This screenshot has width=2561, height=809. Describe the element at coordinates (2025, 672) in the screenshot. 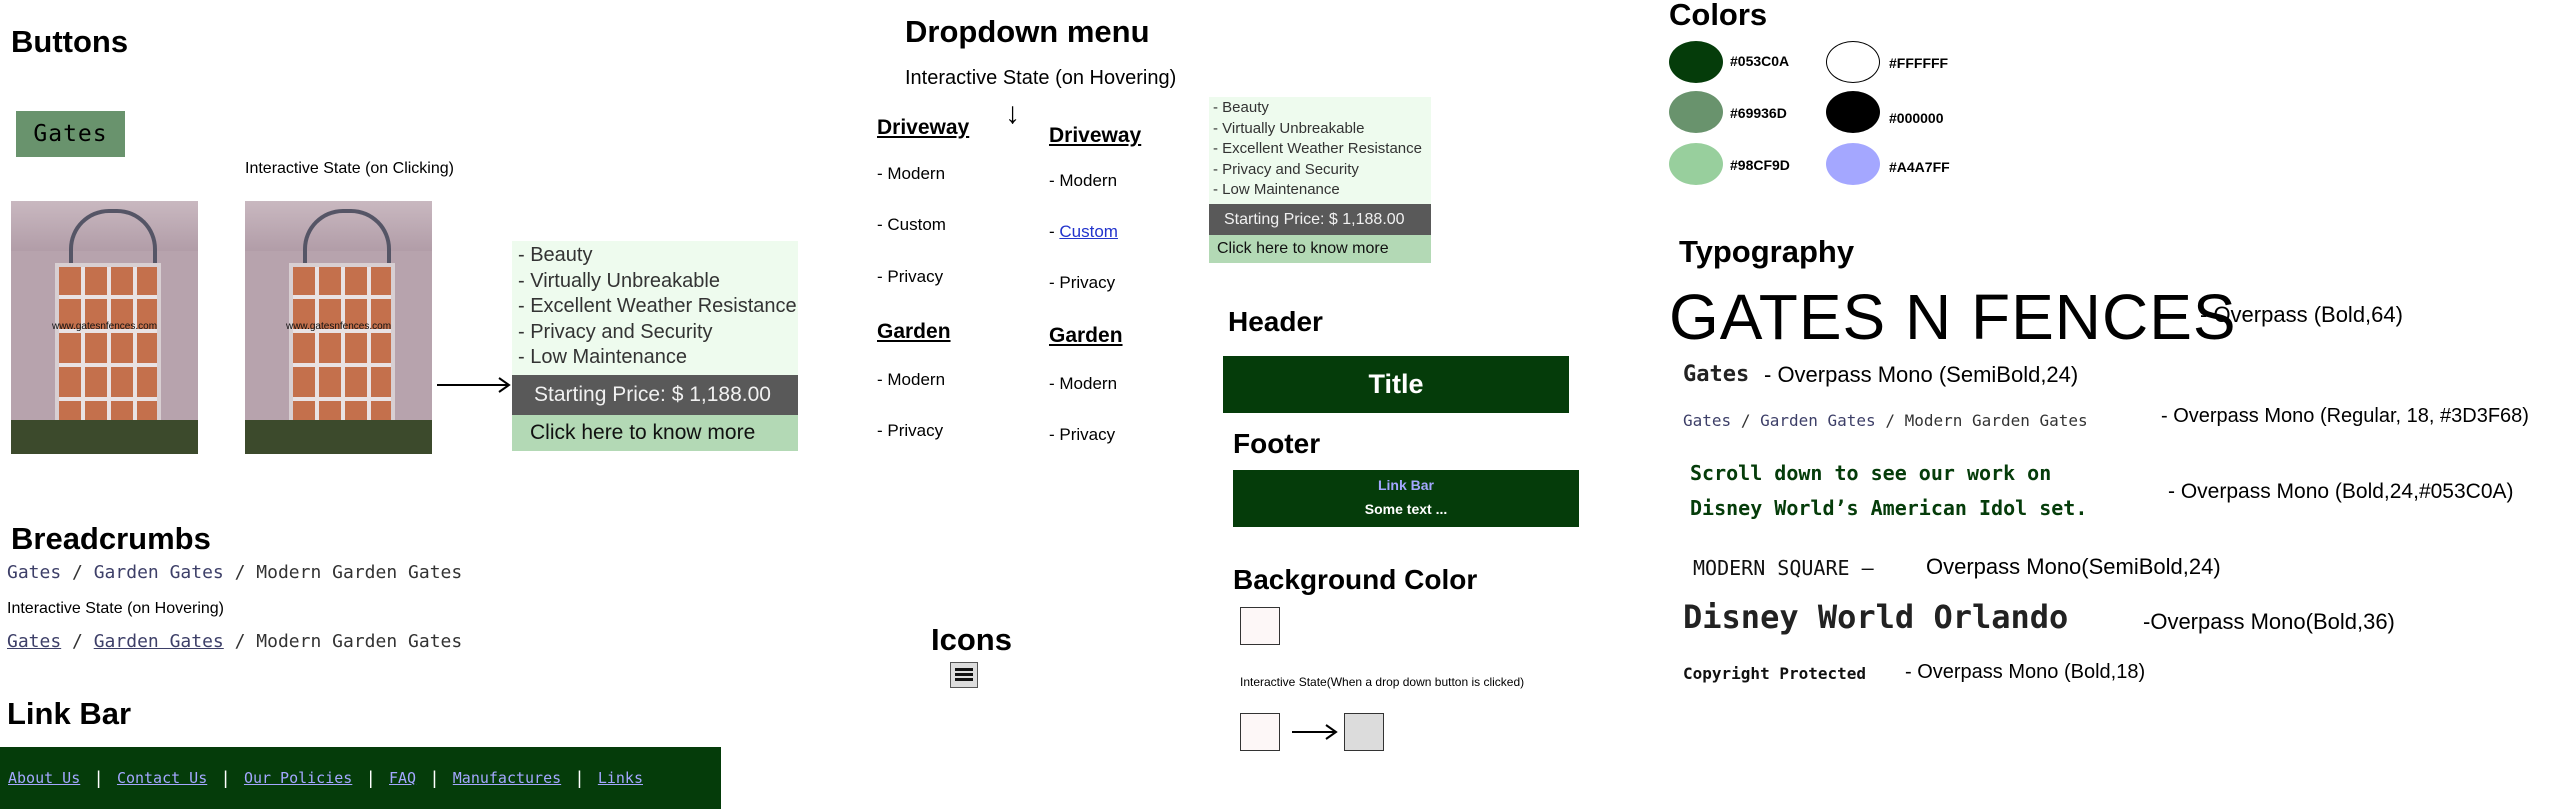

I see `typography-copyright-desc: - Overpass Mono (Bold,18)` at that location.